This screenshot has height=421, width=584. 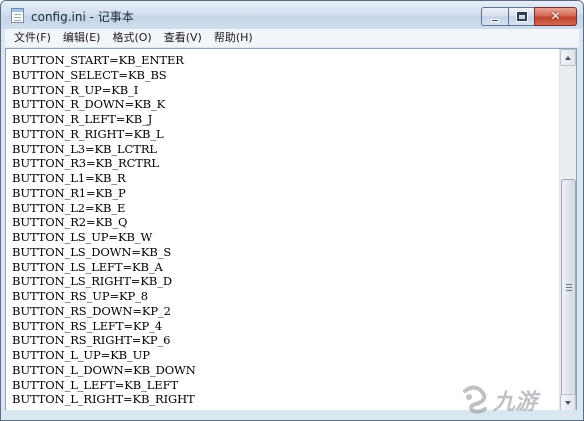 I want to click on arrow-up-icon, so click(x=568, y=58).